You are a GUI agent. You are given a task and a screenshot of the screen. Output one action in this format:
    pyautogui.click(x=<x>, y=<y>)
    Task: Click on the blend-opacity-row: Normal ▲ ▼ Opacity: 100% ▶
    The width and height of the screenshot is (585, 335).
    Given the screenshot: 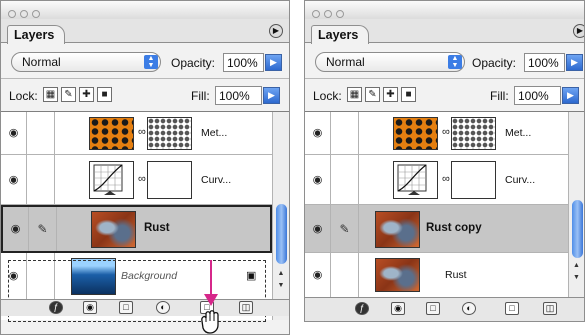 What is the action you would take?
    pyautogui.click(x=444, y=63)
    